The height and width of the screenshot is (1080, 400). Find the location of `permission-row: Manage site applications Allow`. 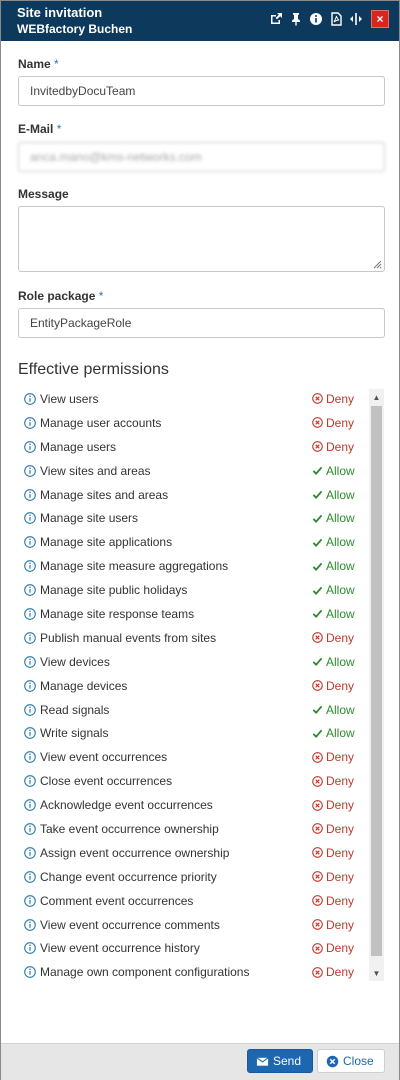

permission-row: Manage site applications Allow is located at coordinates (201, 542).